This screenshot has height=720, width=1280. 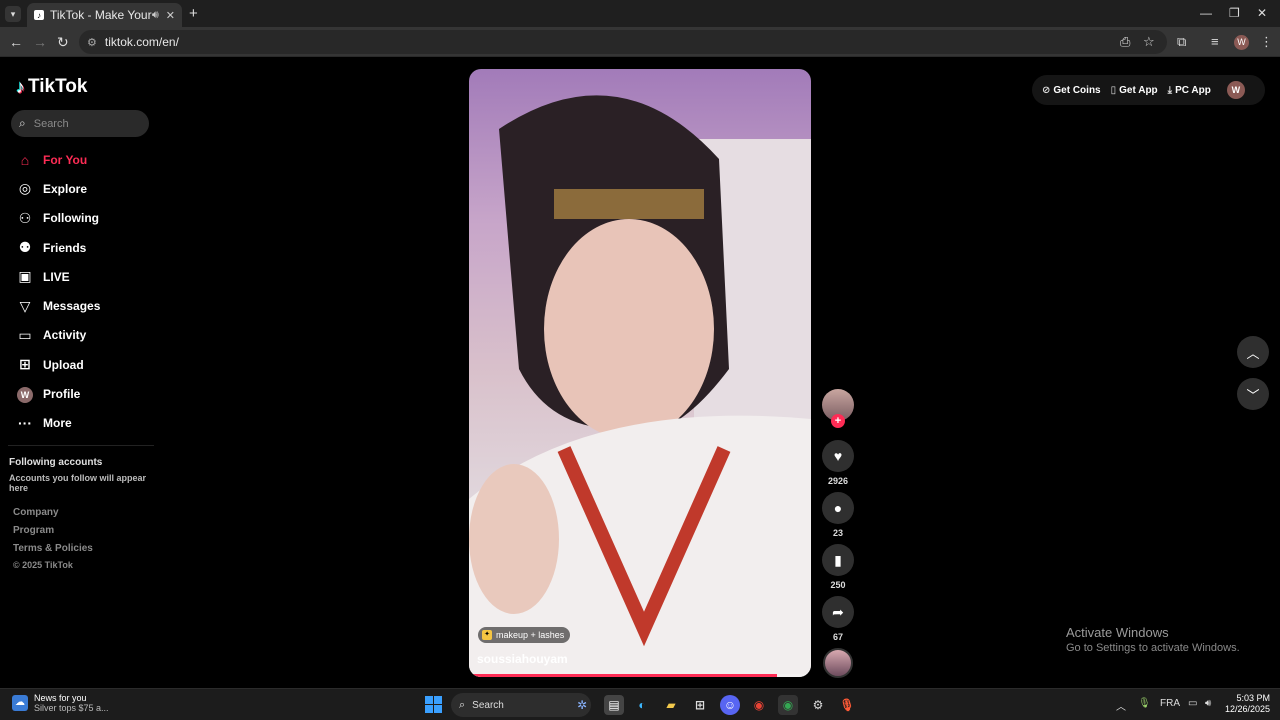 I want to click on network-icon: ▭, so click(x=1192, y=703).